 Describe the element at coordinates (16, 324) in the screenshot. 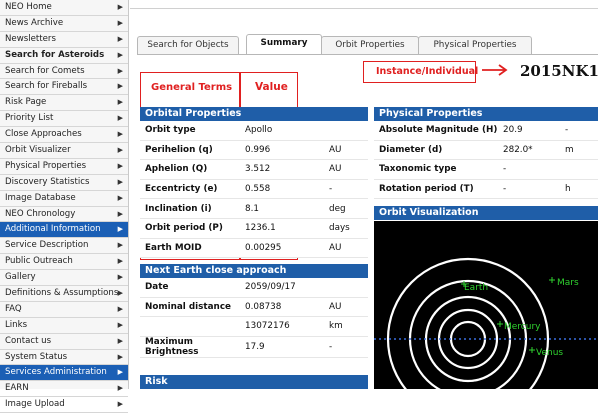

I see `sidebar-item-label: Links` at that location.